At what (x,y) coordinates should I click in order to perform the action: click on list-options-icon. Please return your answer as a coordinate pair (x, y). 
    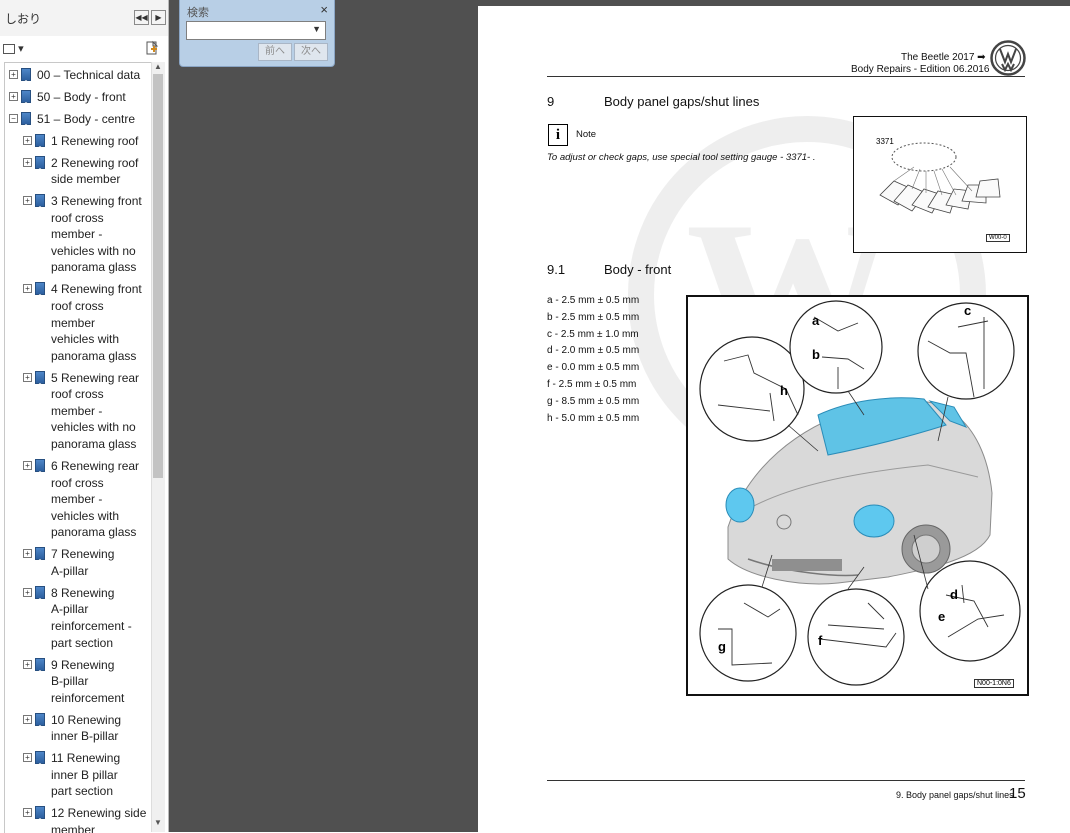
    Looking at the image, I should click on (9, 49).